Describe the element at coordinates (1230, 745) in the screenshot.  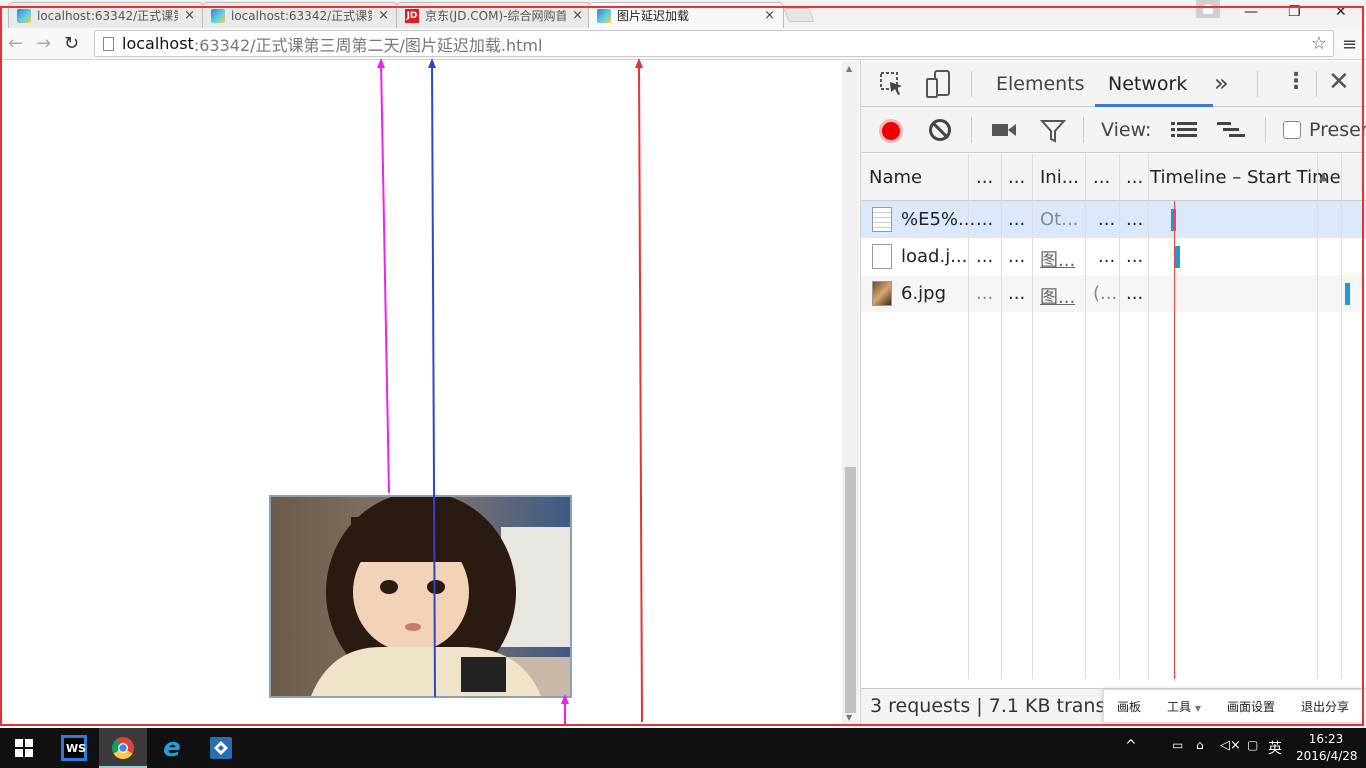
I see `volume-muted-icon: ◁×` at that location.